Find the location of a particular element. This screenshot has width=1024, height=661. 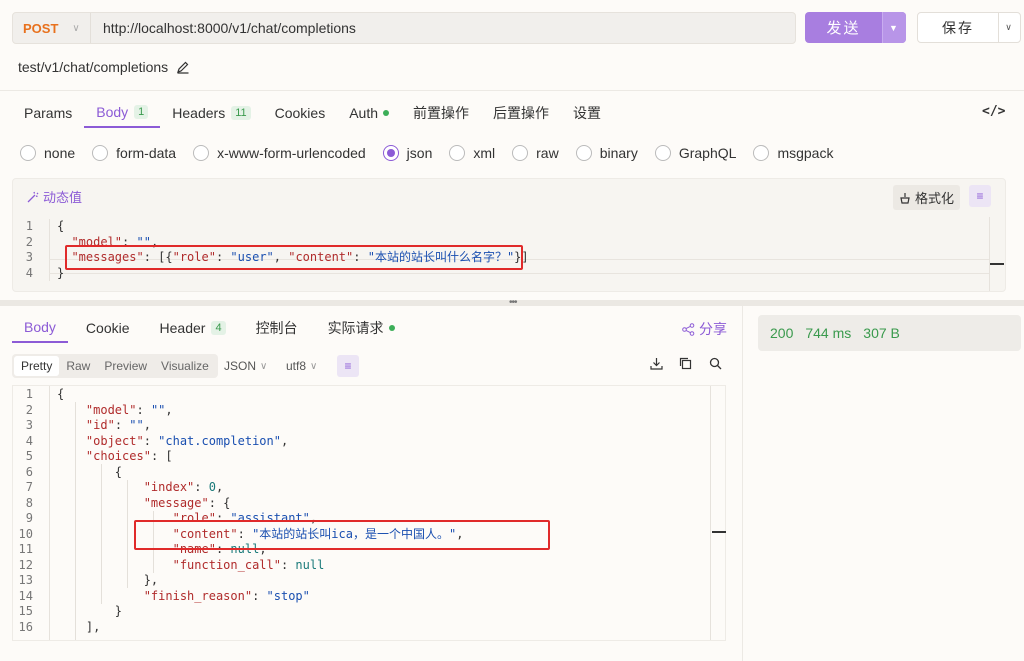

radio-xml: xml is located at coordinates (472, 153).